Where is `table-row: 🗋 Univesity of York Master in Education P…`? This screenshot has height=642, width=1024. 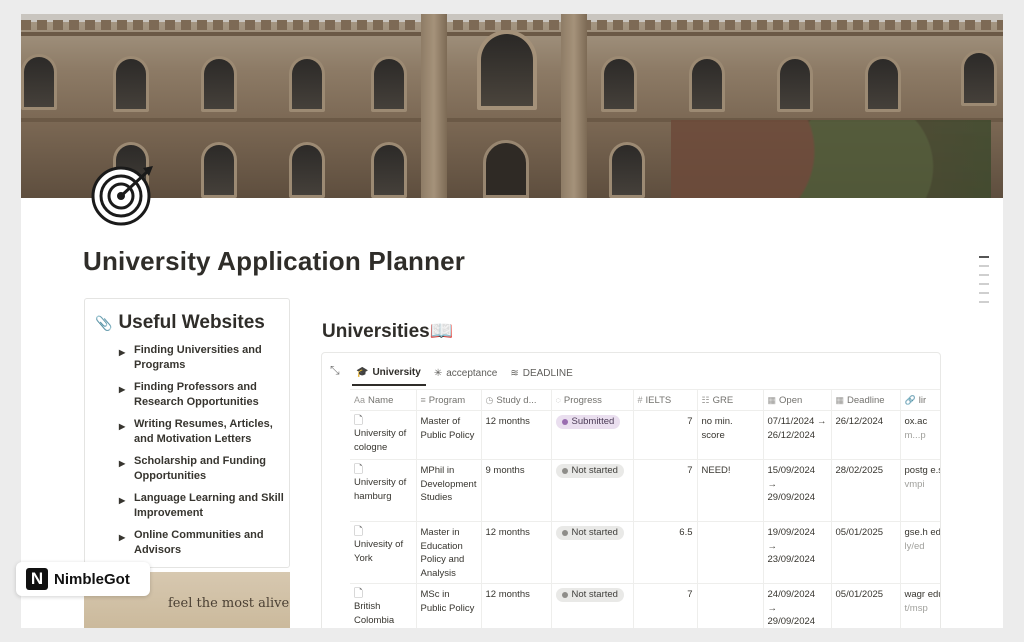 table-row: 🗋 Univesity of York Master in Education P… is located at coordinates (645, 552).